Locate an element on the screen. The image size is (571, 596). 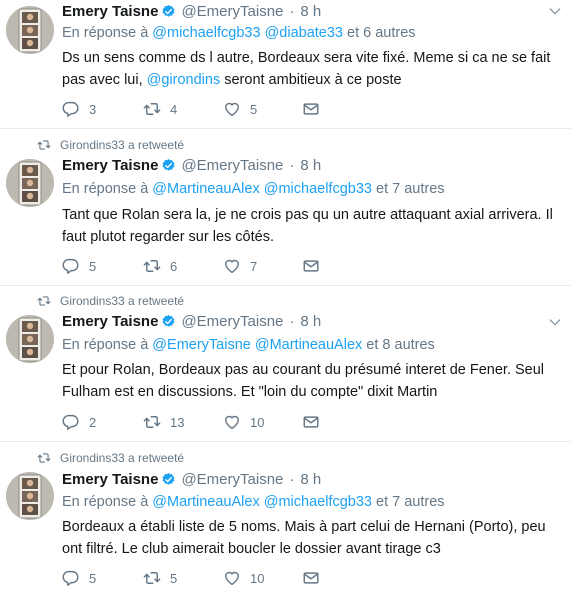
reply-more: et 6 autres is located at coordinates (381, 33).